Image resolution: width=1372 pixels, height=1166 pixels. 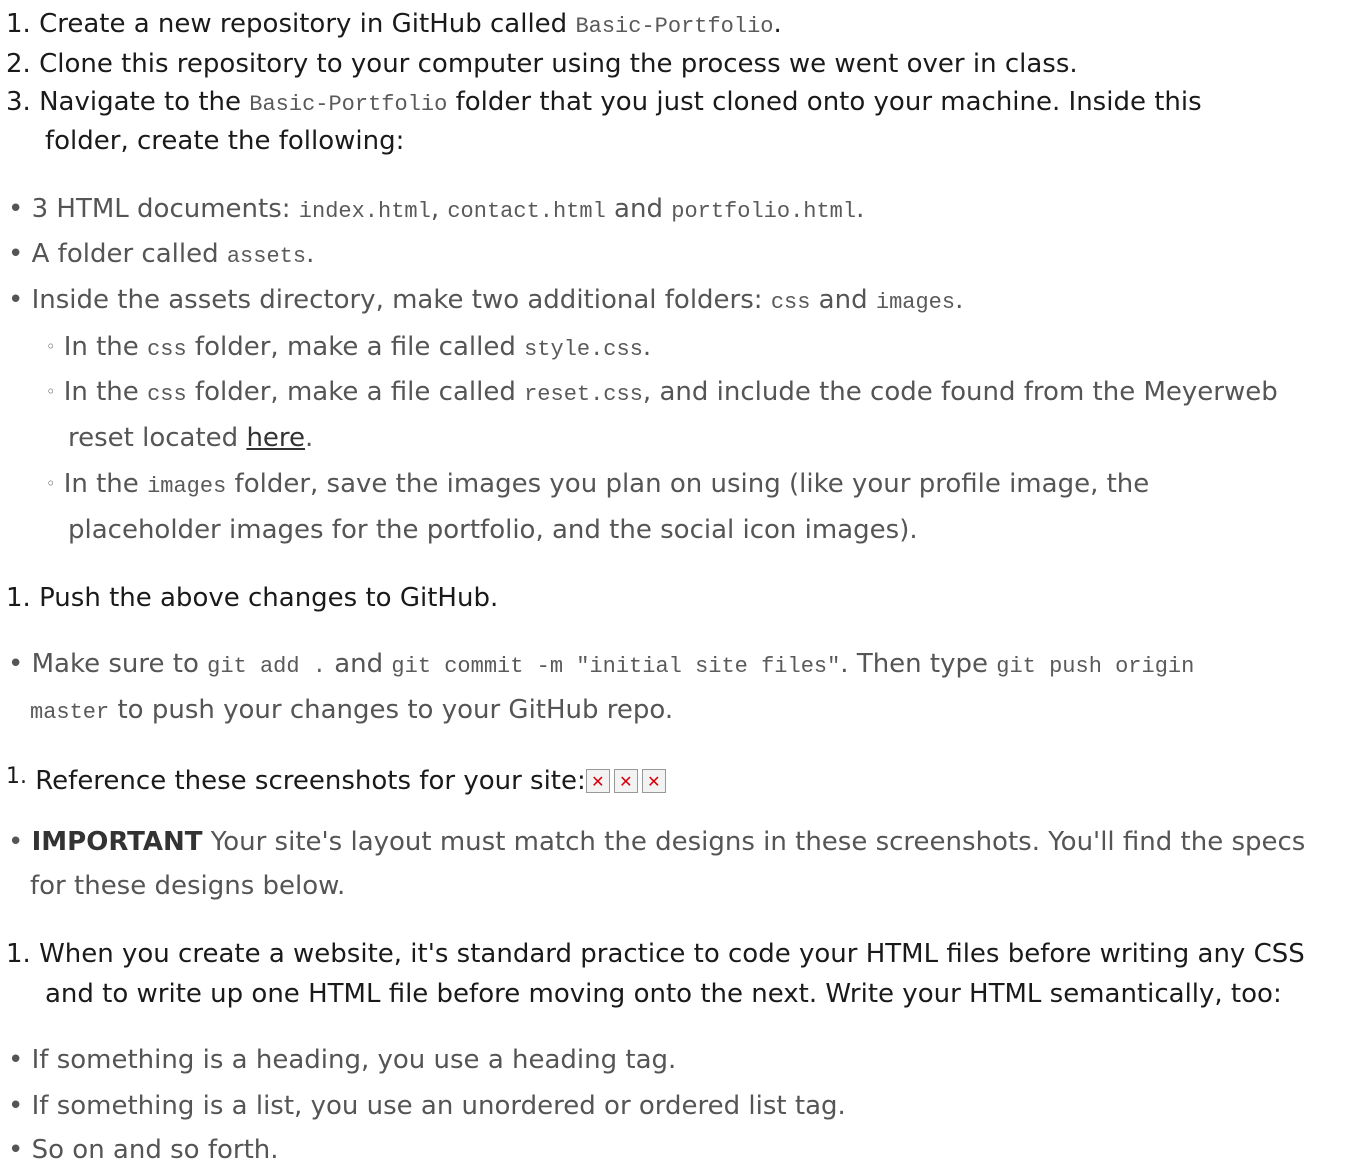 I want to click on list-item: • A folder called assets., so click(x=161, y=254).